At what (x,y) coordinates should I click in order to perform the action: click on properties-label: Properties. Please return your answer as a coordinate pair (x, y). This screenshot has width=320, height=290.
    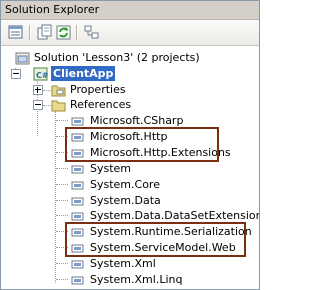
    Looking at the image, I should click on (98, 89).